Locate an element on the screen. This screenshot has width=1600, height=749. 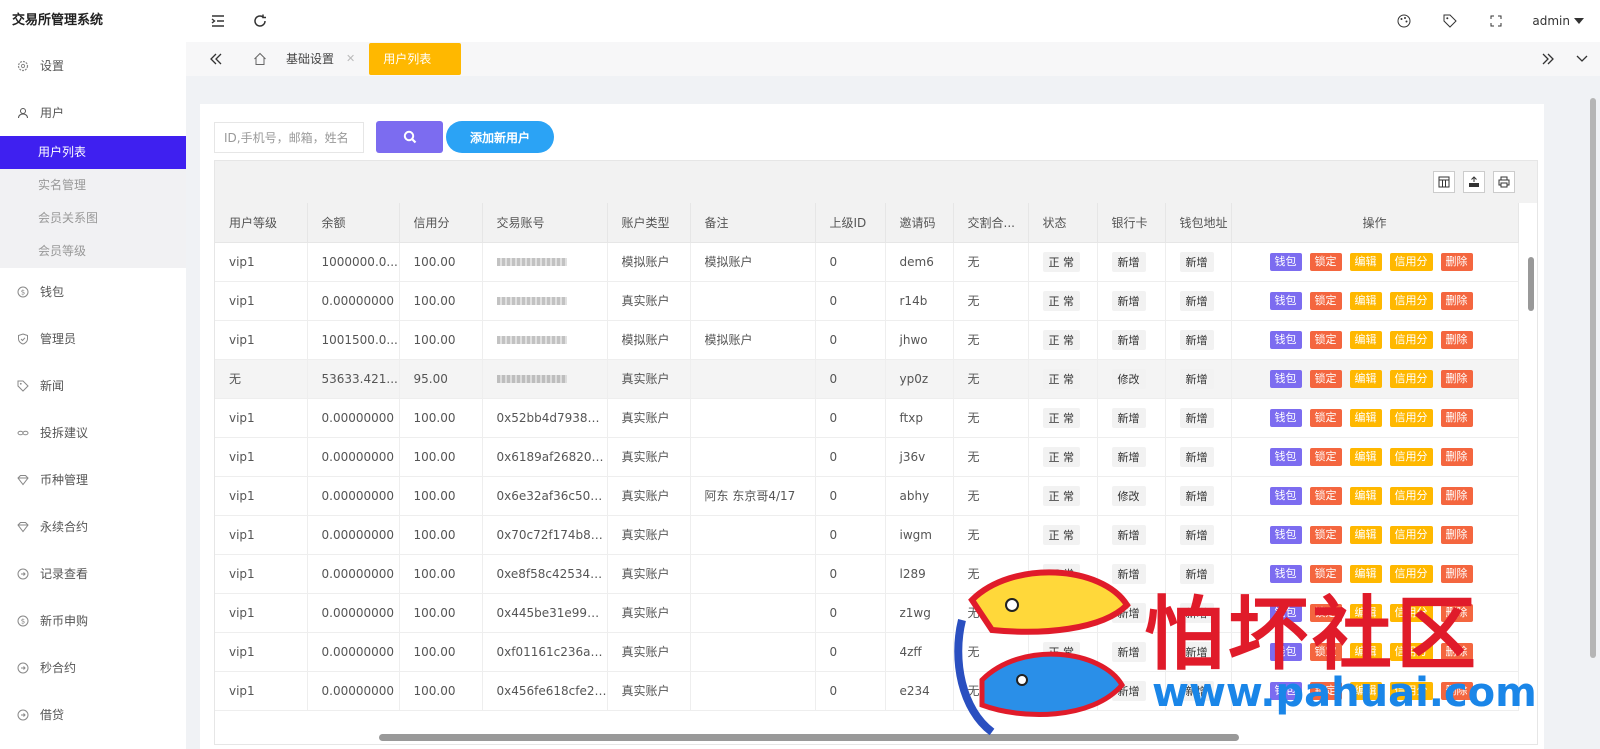
close-icon: ✕ is located at coordinates (350, 59).